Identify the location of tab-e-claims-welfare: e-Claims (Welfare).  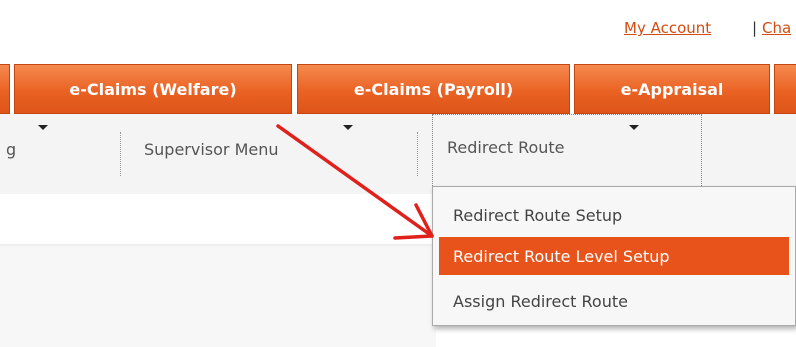
(153, 89).